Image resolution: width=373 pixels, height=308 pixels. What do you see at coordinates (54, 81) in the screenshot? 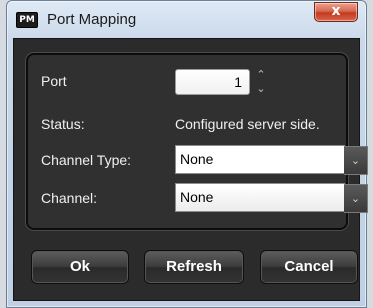
I see `port-label: Port` at bounding box center [54, 81].